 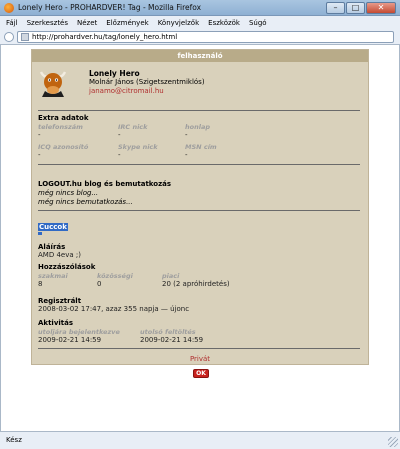 What do you see at coordinates (355, 7) in the screenshot?
I see `maximize-button: □` at bounding box center [355, 7].